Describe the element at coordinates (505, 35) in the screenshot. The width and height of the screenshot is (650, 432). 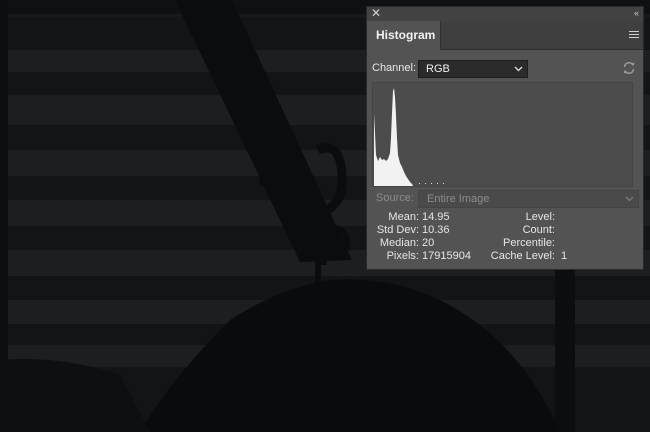
I see `panel-tab-strip: Histogram` at that location.